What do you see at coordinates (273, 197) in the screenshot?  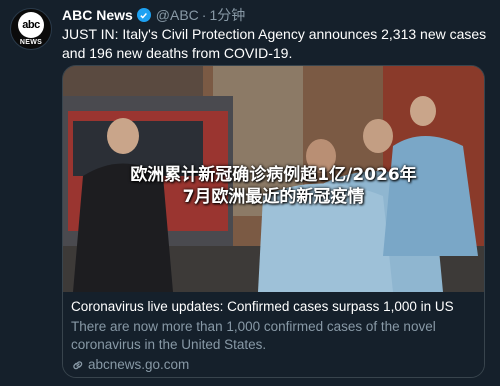 I see `overlay-line-2: 7月欧洲最近的新冠疫情` at bounding box center [273, 197].